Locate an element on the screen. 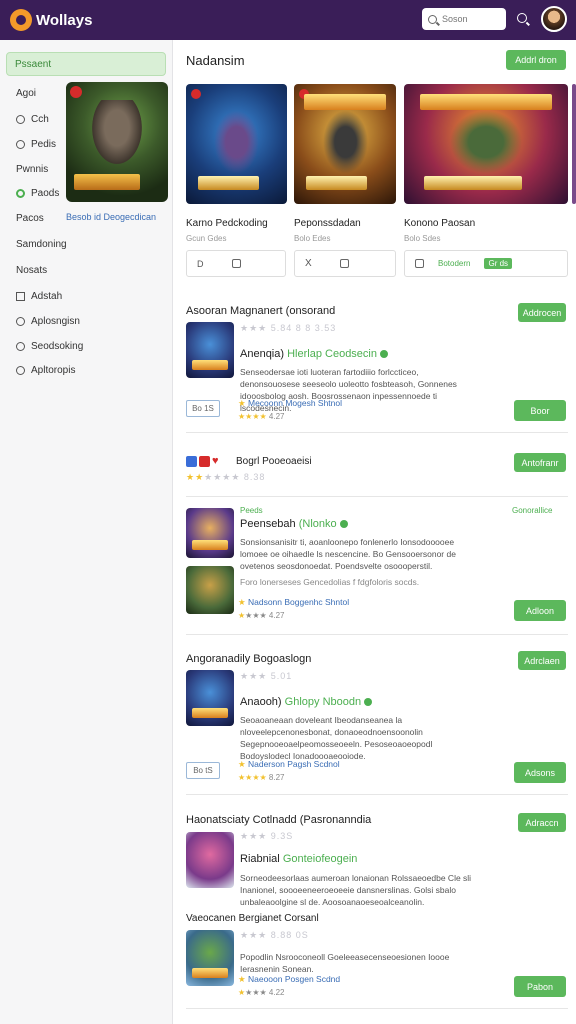 The width and height of the screenshot is (576, 1024). cta-button: Adsons is located at coordinates (540, 772).